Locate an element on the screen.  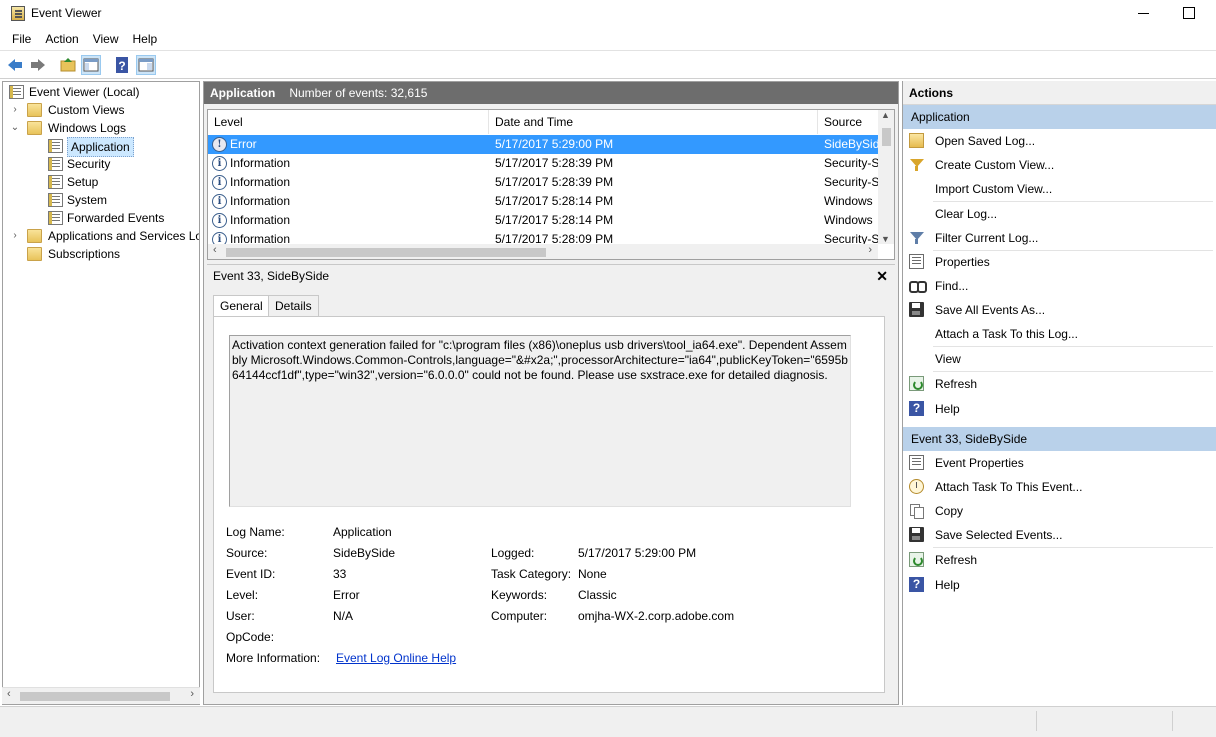
title-bar: Event Viewer is located at coordinates (608, 14).